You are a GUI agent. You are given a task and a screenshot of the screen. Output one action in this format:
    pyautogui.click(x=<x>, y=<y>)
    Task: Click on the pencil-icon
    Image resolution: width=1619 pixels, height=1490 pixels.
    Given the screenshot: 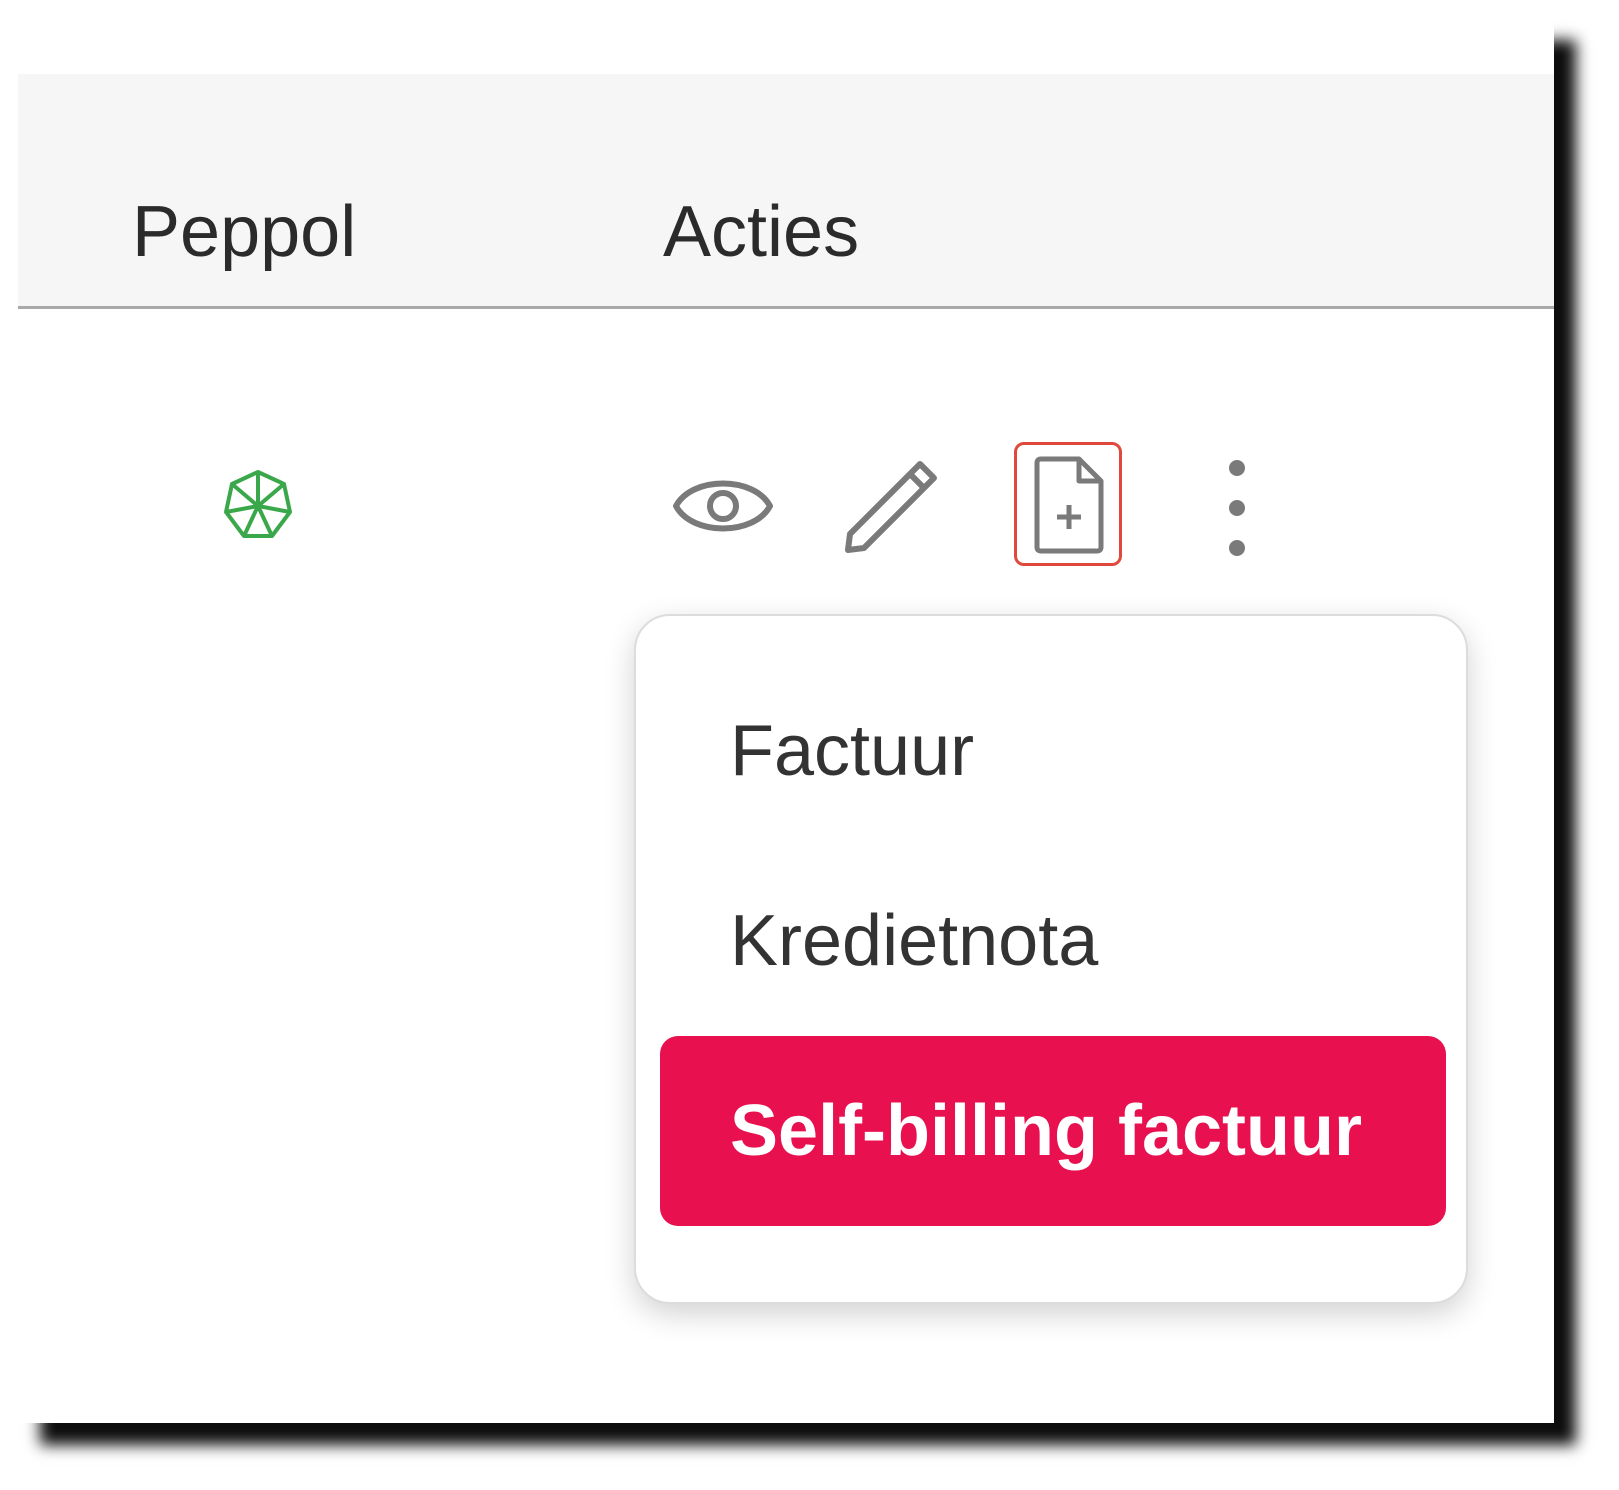 What is the action you would take?
    pyautogui.click(x=891, y=507)
    